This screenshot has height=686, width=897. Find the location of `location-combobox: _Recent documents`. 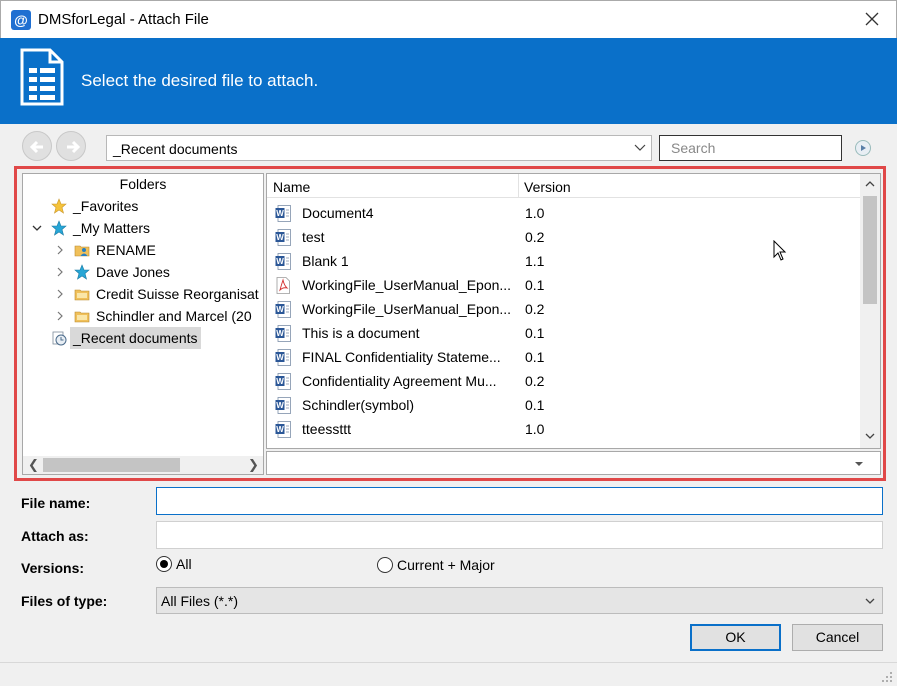

location-combobox: _Recent documents is located at coordinates (379, 148).